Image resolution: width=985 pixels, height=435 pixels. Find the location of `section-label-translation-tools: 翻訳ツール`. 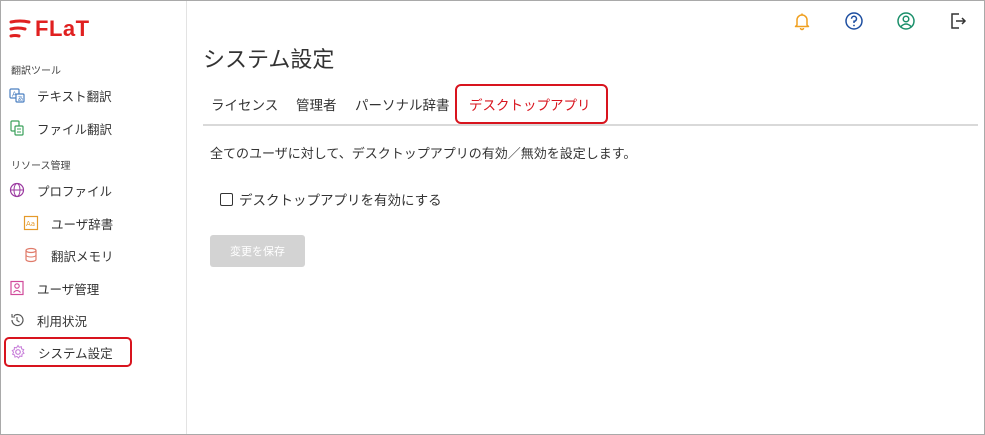

section-label-translation-tools: 翻訳ツール is located at coordinates (36, 71).